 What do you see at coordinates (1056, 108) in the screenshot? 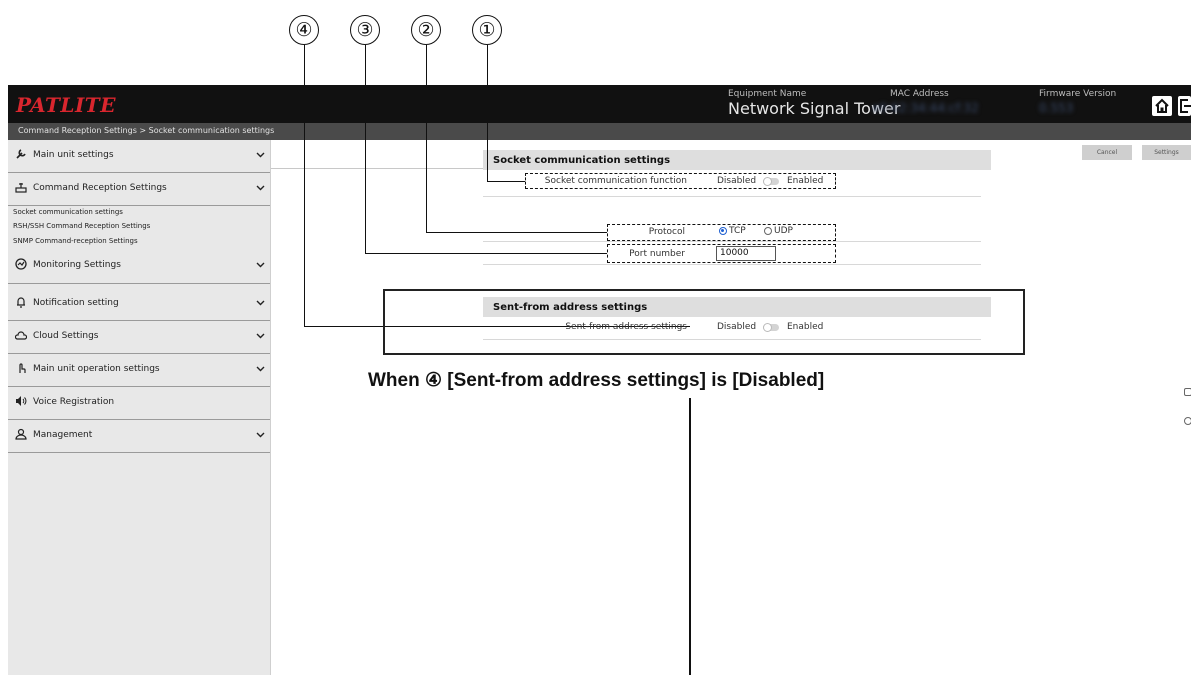
I see `firmware-version-value: 0.553` at bounding box center [1056, 108].